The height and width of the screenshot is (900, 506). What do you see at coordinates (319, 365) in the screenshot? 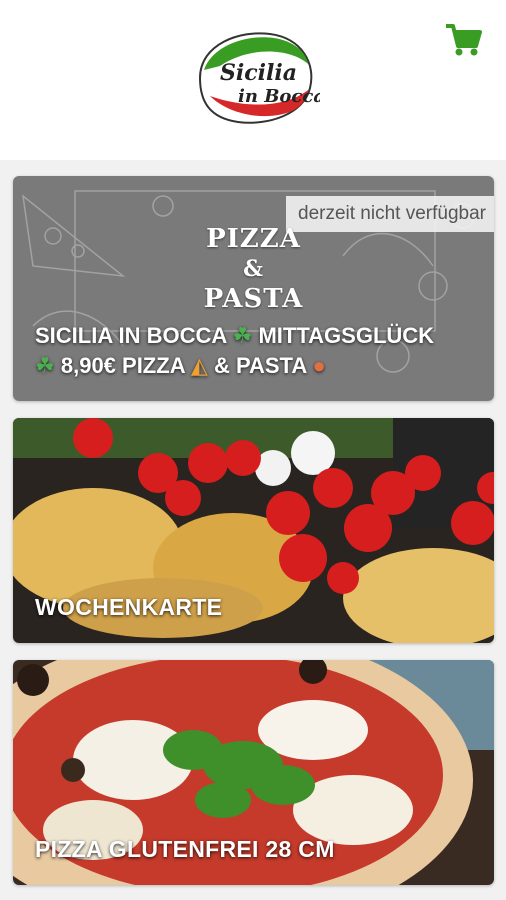
I see `pasta-bowl-icon: ●` at bounding box center [319, 365].